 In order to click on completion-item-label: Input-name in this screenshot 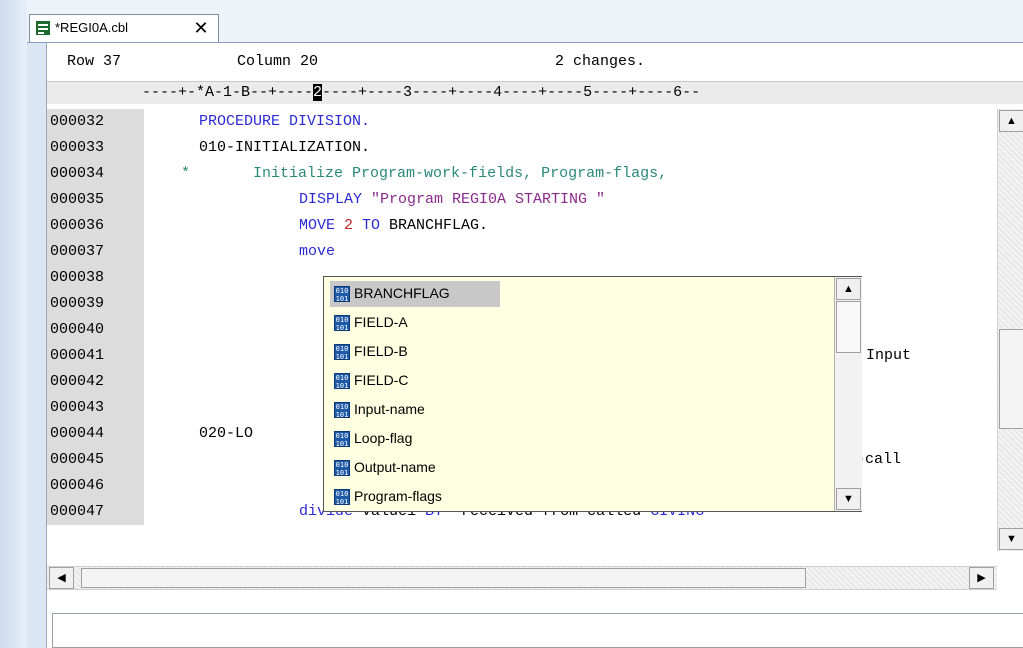, I will do `click(389, 409)`.